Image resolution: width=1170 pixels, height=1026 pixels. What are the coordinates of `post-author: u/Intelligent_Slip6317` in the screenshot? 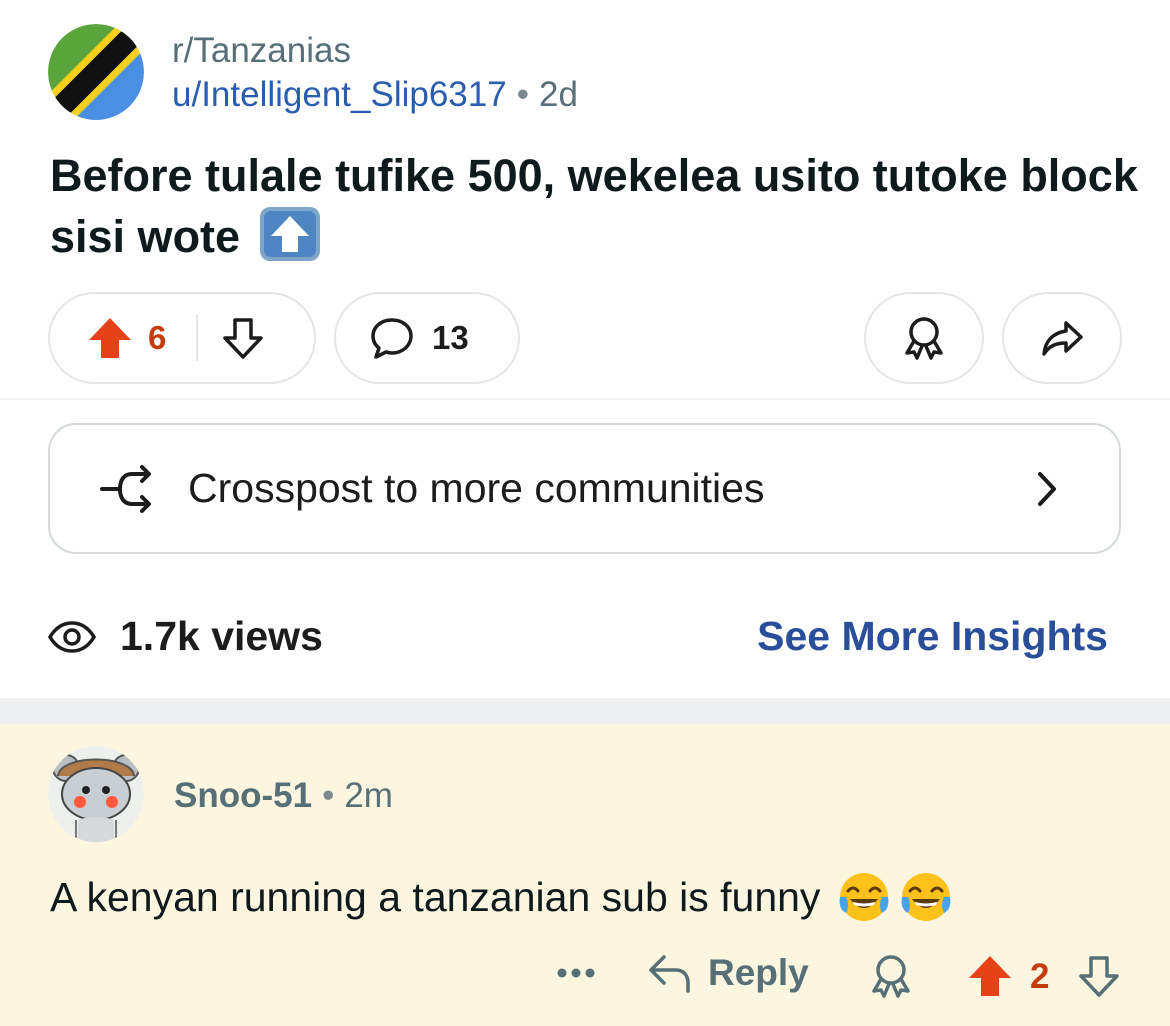 It's located at (339, 94).